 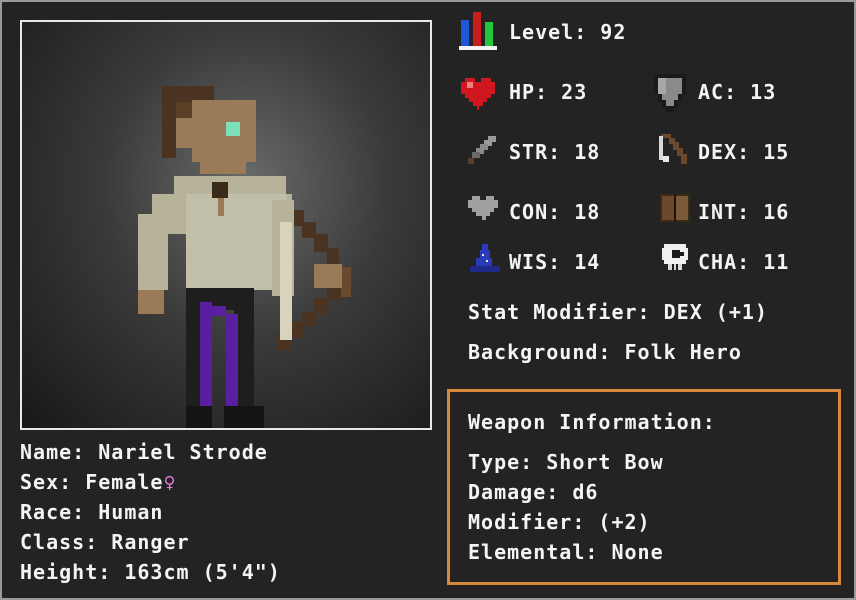 What do you see at coordinates (763, 92) in the screenshot?
I see `ac-value: 13` at bounding box center [763, 92].